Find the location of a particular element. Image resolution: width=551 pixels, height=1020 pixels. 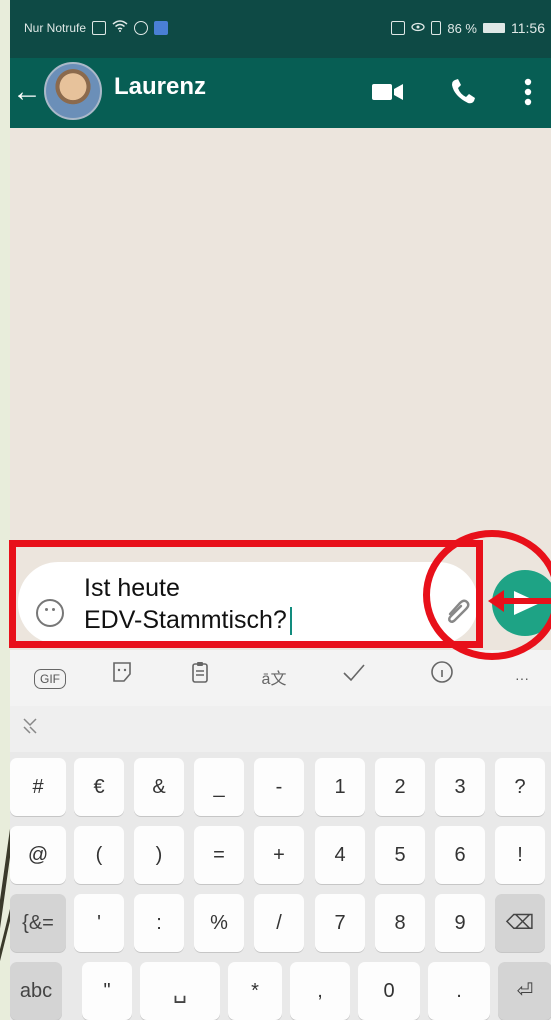

space-key: ␣ is located at coordinates (180, 991).